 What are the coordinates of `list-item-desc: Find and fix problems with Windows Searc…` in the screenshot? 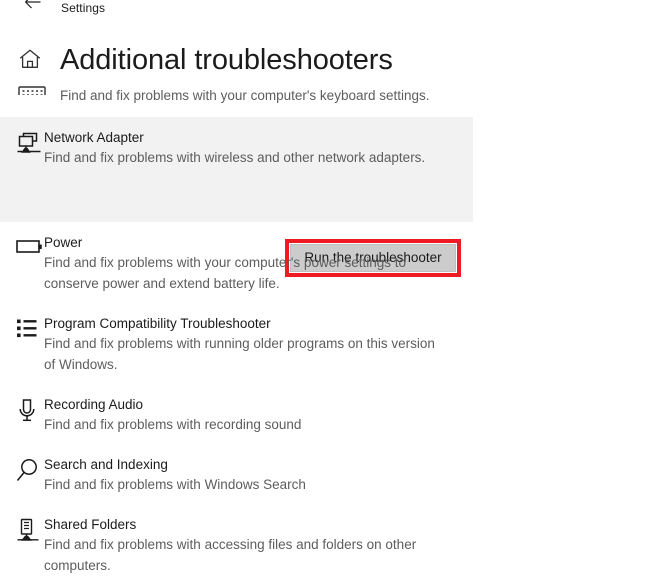 It's located at (175, 484).